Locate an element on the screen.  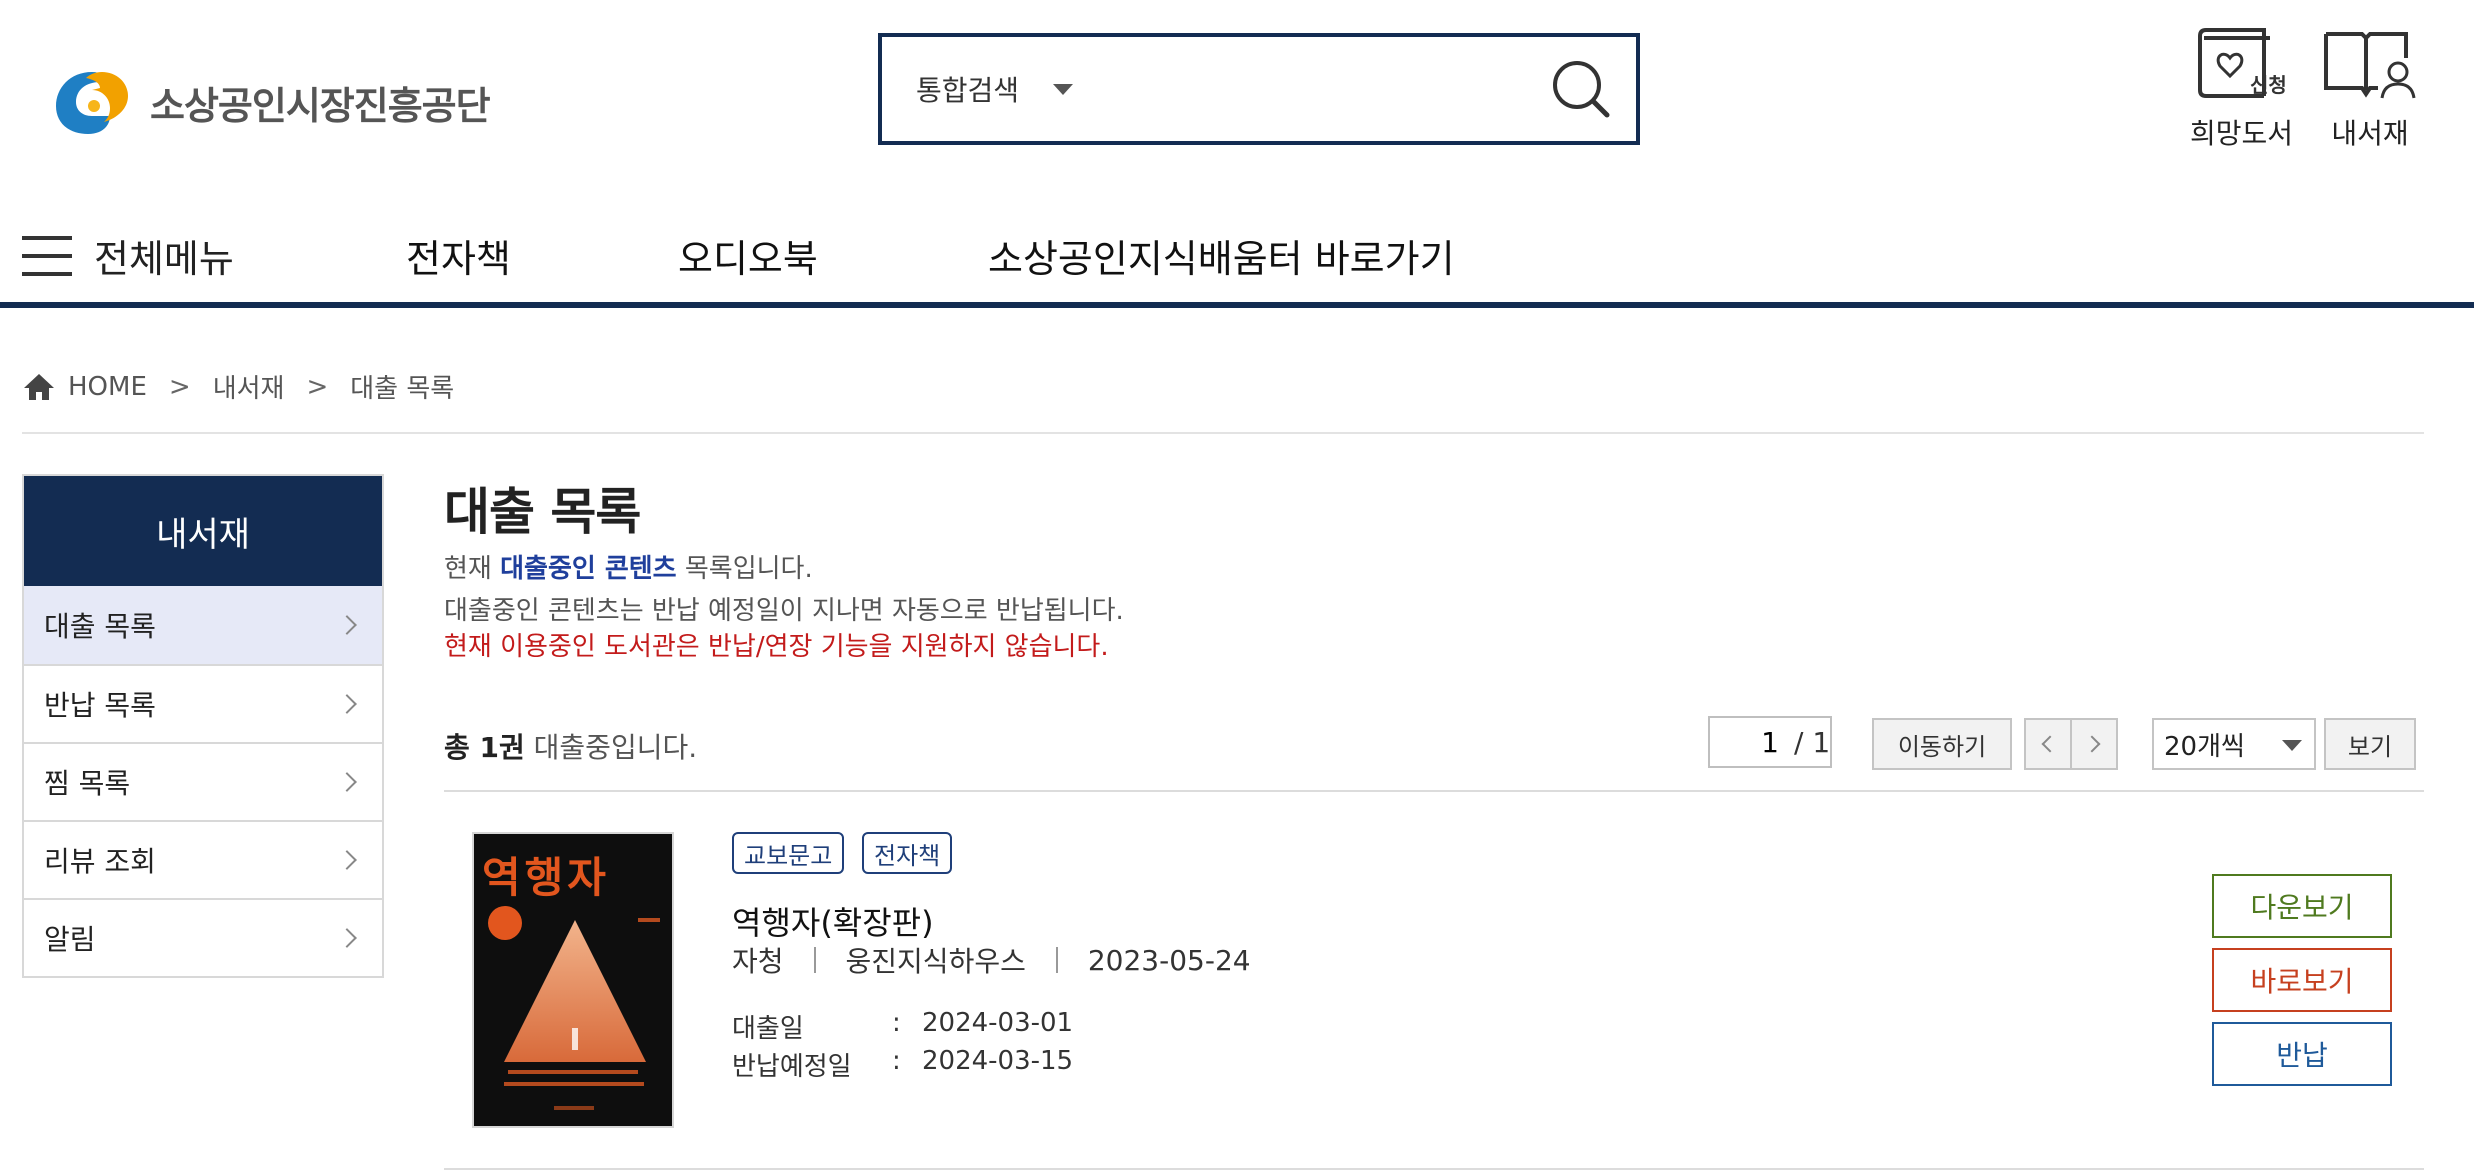
due-date-row: 반납예정일 : 2024-03-15 is located at coordinates (902, 1064).